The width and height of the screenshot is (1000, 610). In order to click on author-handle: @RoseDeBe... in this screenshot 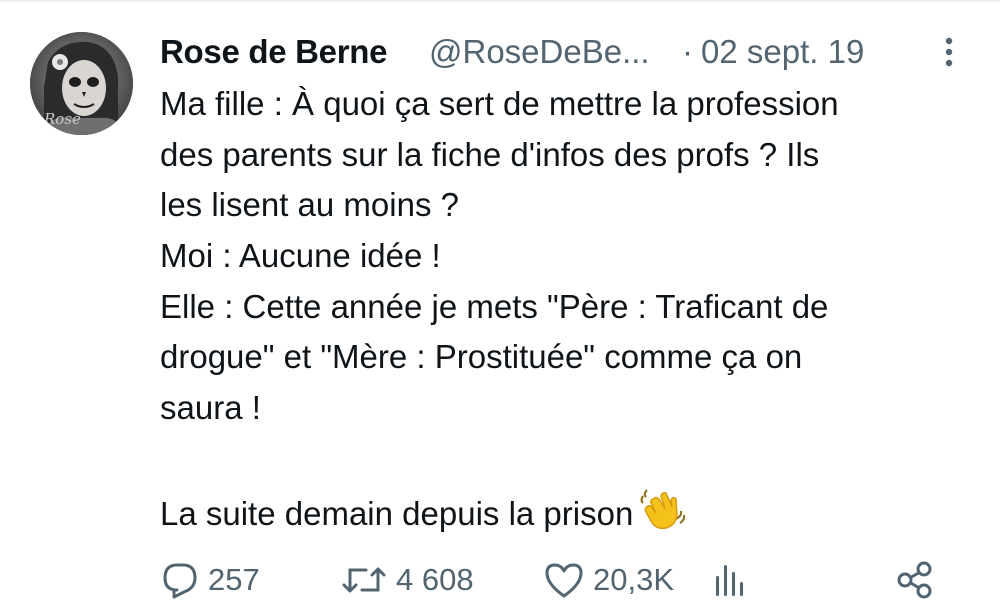, I will do `click(539, 52)`.